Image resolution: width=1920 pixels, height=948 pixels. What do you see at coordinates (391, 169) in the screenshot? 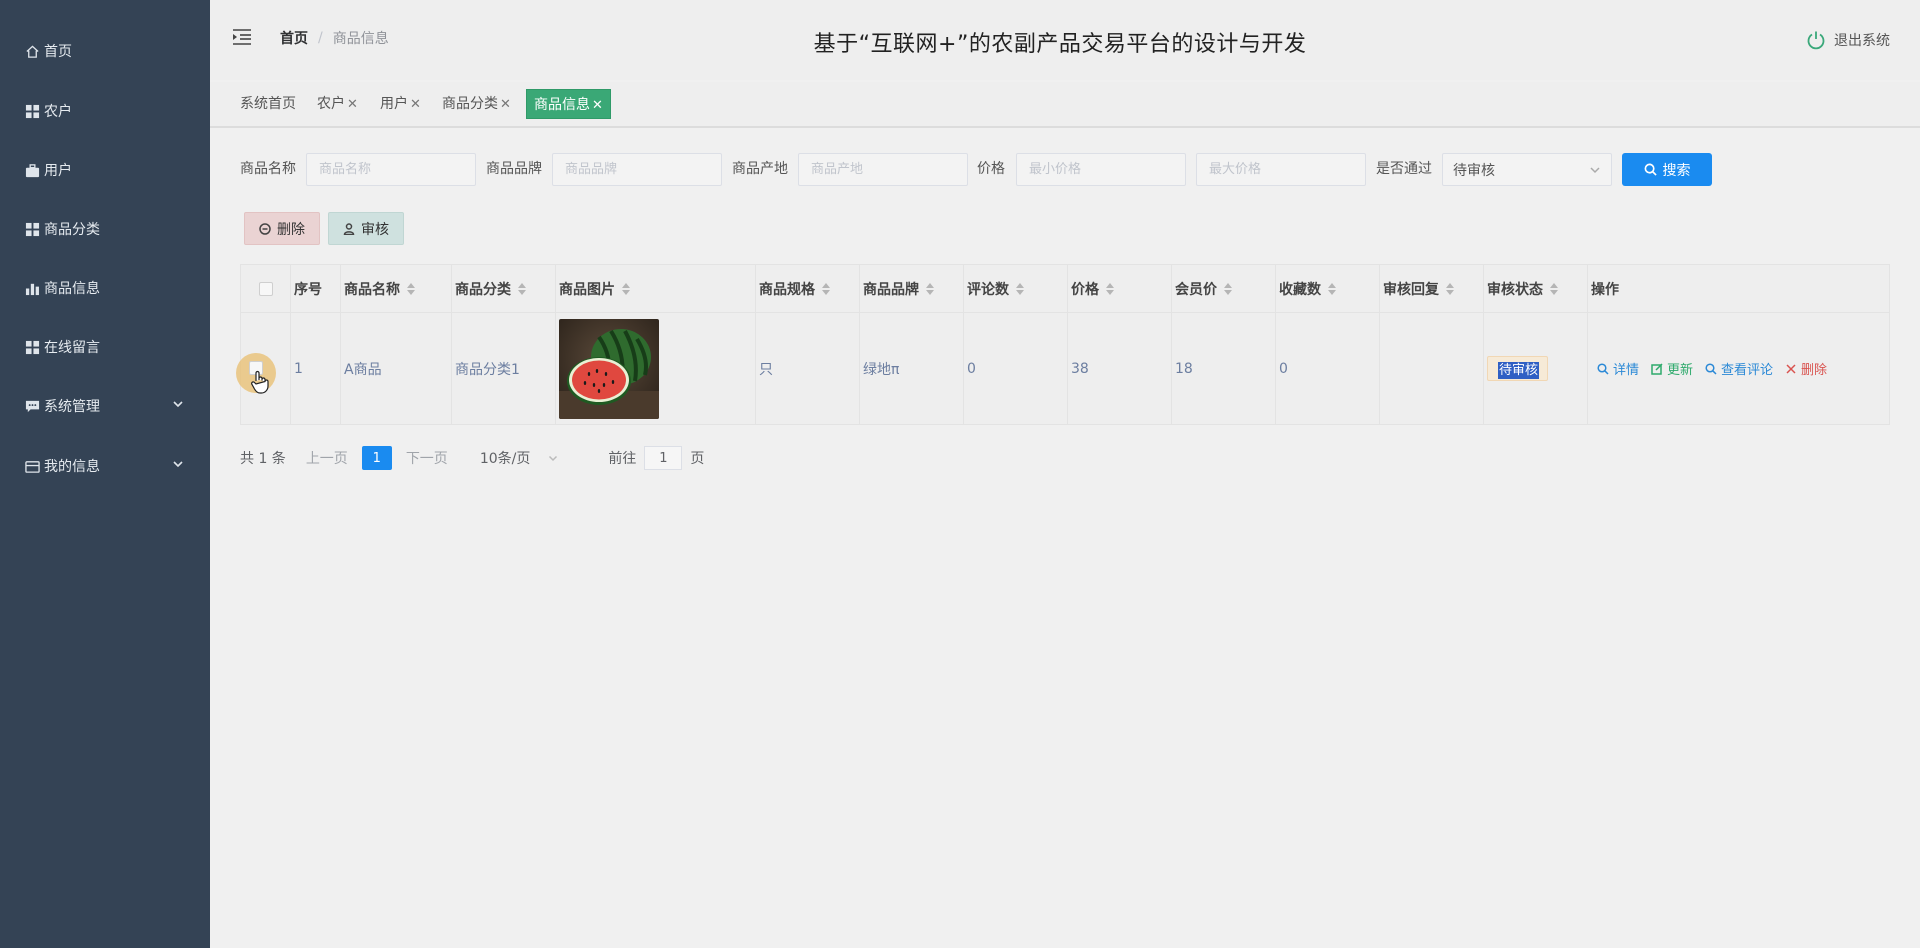
I see `name-filter-input` at bounding box center [391, 169].